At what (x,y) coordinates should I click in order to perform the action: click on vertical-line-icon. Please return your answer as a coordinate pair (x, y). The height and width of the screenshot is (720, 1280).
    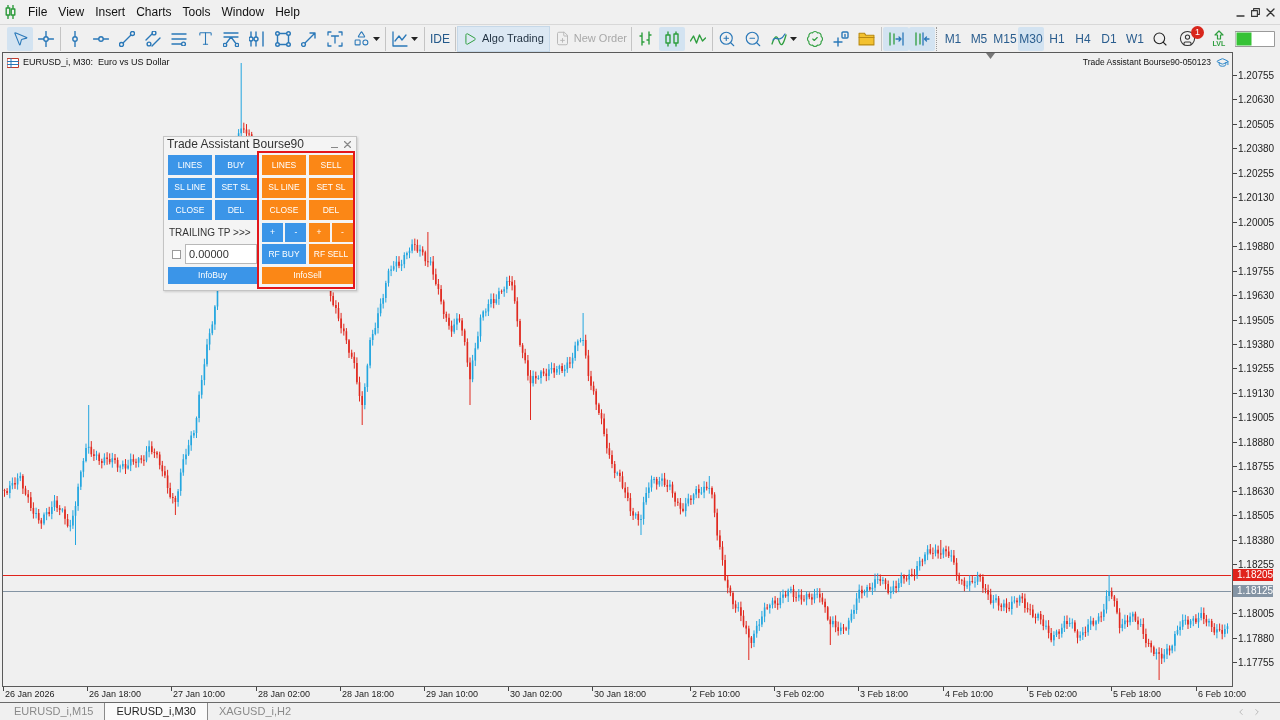
    Looking at the image, I should click on (75, 38).